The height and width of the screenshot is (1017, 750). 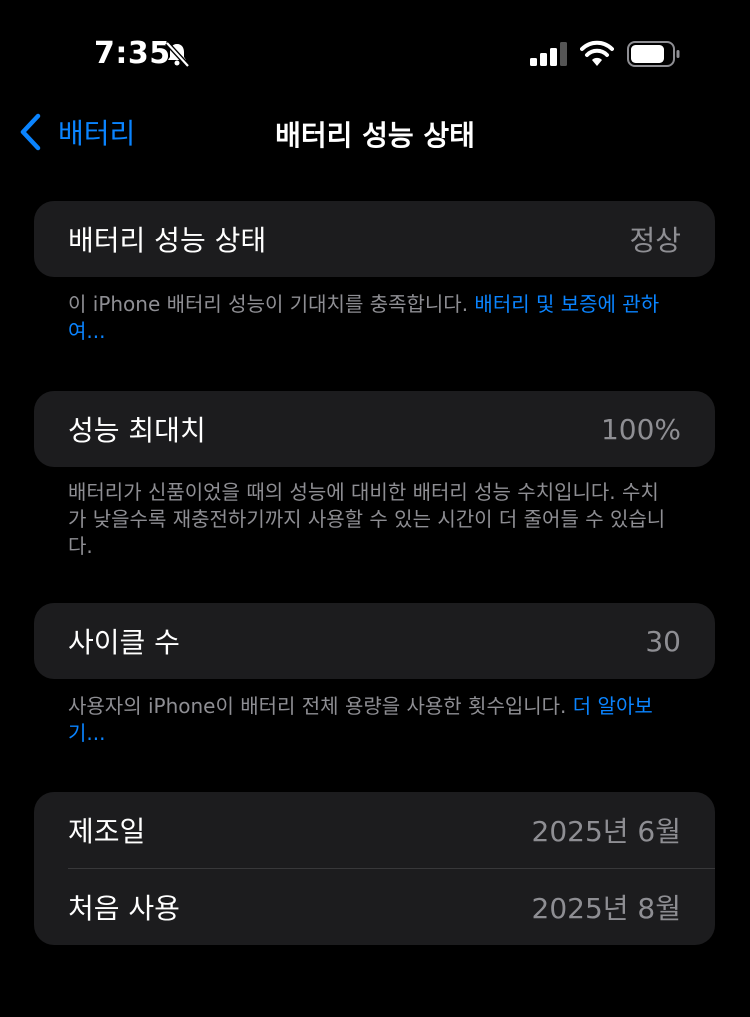 What do you see at coordinates (597, 53) in the screenshot?
I see `wifi-icon` at bounding box center [597, 53].